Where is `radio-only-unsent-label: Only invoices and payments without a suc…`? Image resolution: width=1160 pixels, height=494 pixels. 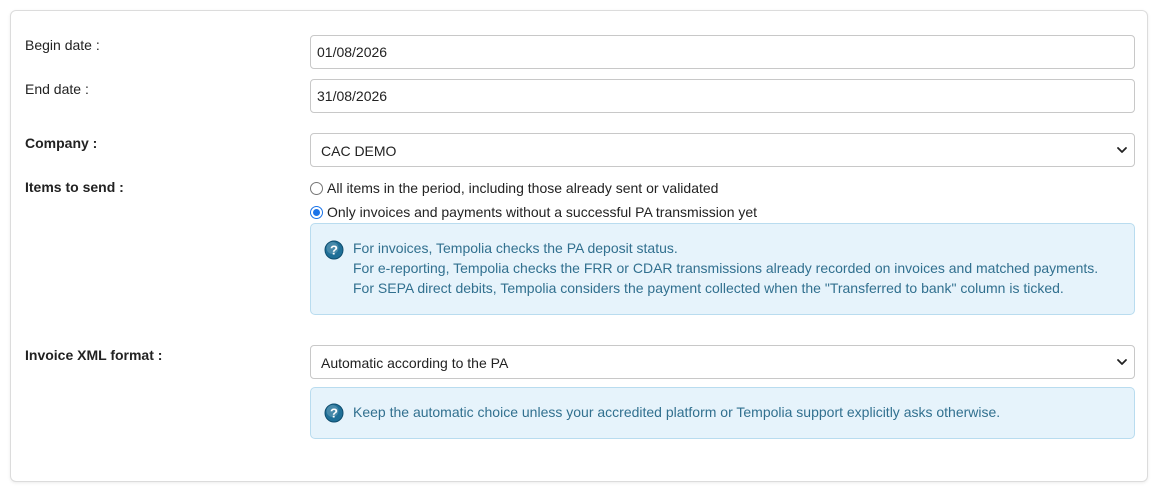 radio-only-unsent-label: Only invoices and payments without a suc… is located at coordinates (542, 212).